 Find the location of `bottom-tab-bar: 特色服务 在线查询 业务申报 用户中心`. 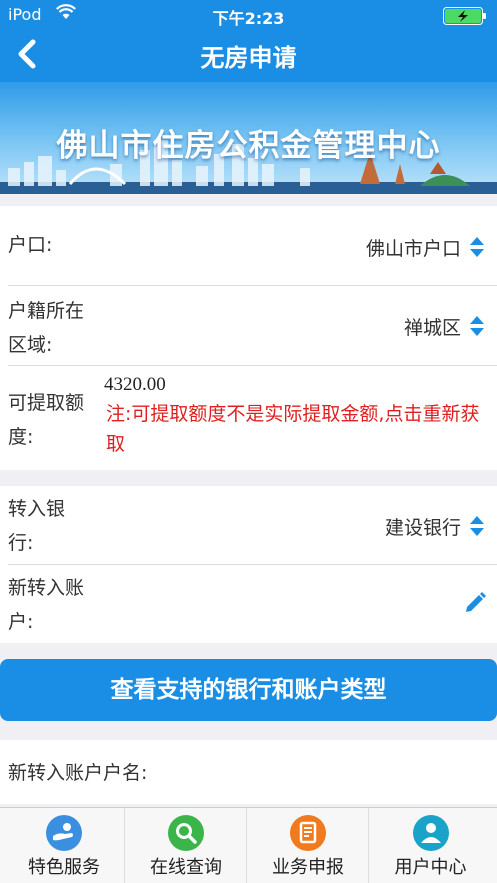

bottom-tab-bar: 特色服务 在线查询 业务申报 用户中心 is located at coordinates (248, 845).